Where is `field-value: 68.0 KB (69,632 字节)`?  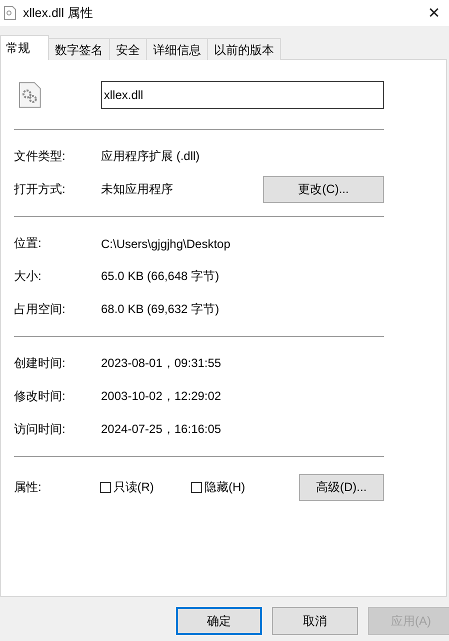
field-value: 68.0 KB (69,632 字节) is located at coordinates (160, 309).